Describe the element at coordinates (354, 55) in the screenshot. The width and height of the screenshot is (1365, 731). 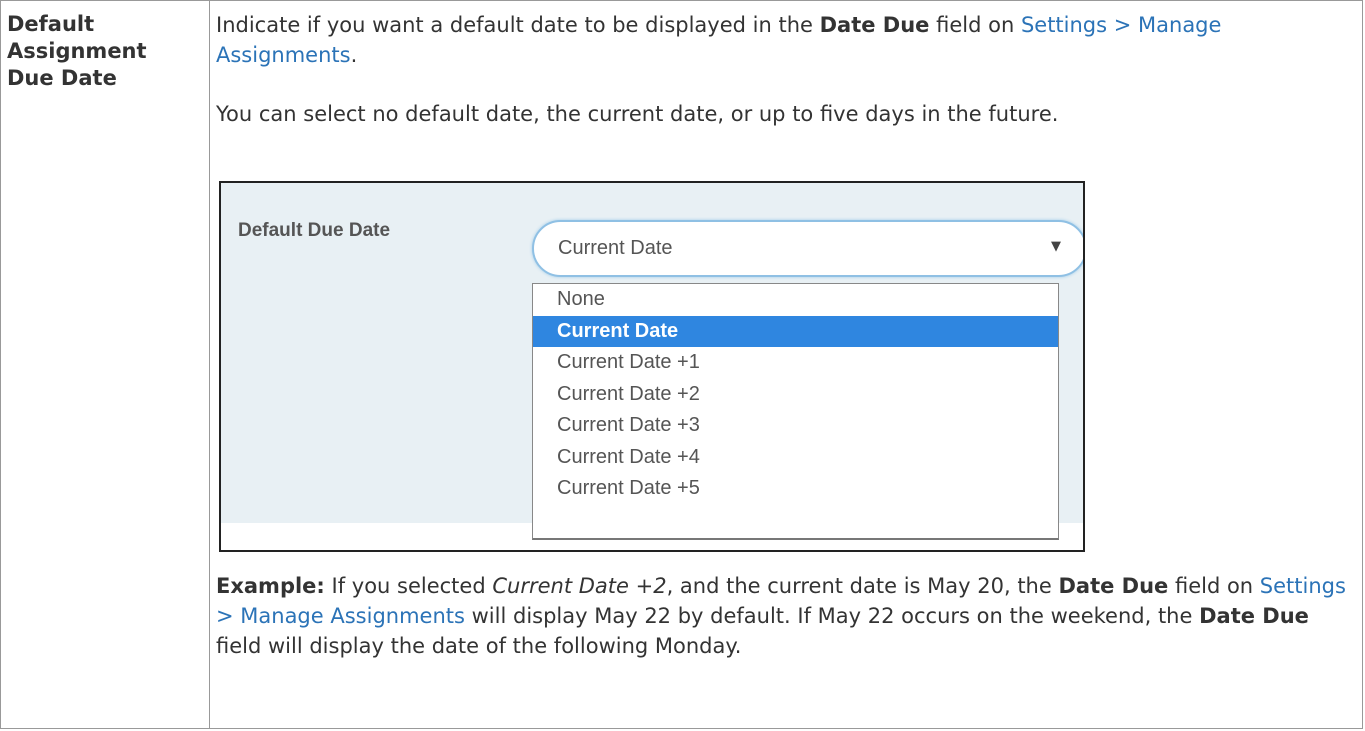
I see `intro-text: .` at that location.